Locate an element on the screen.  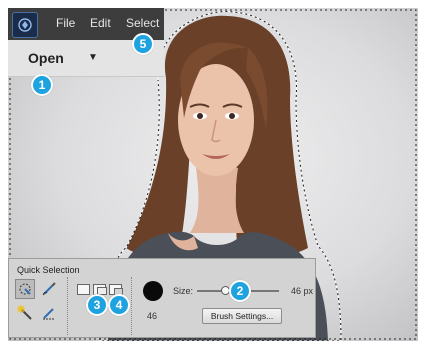
selection-brush-icon is located at coordinates (49, 289).